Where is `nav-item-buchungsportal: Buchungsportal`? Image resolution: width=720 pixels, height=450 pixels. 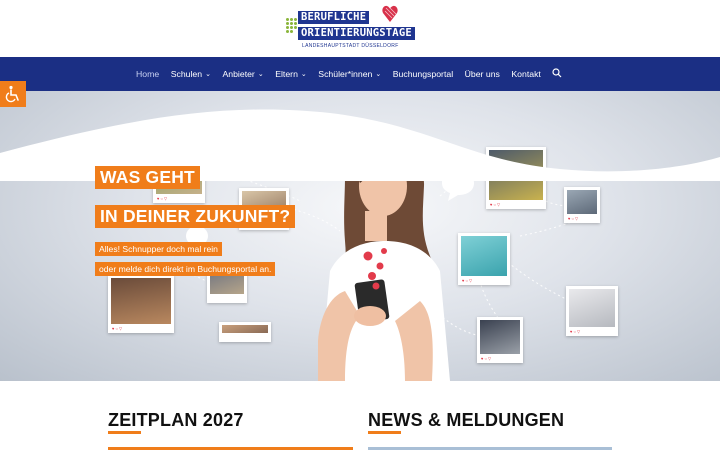
nav-item-buchungsportal: Buchungsportal is located at coordinates (423, 74).